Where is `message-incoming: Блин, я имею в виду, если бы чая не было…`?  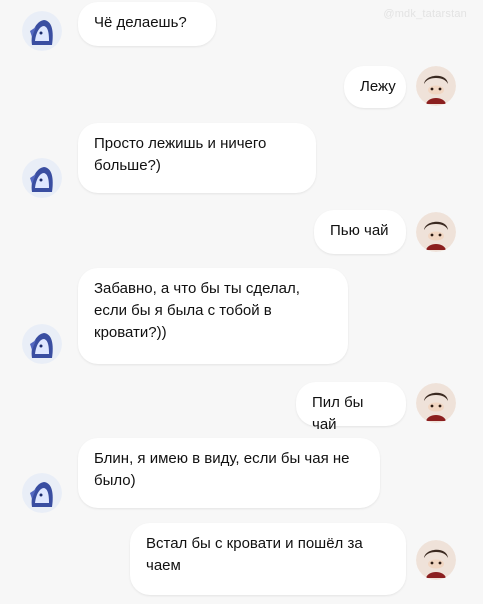 message-incoming: Блин, я имею в виду, если бы чая не было… is located at coordinates (229, 473).